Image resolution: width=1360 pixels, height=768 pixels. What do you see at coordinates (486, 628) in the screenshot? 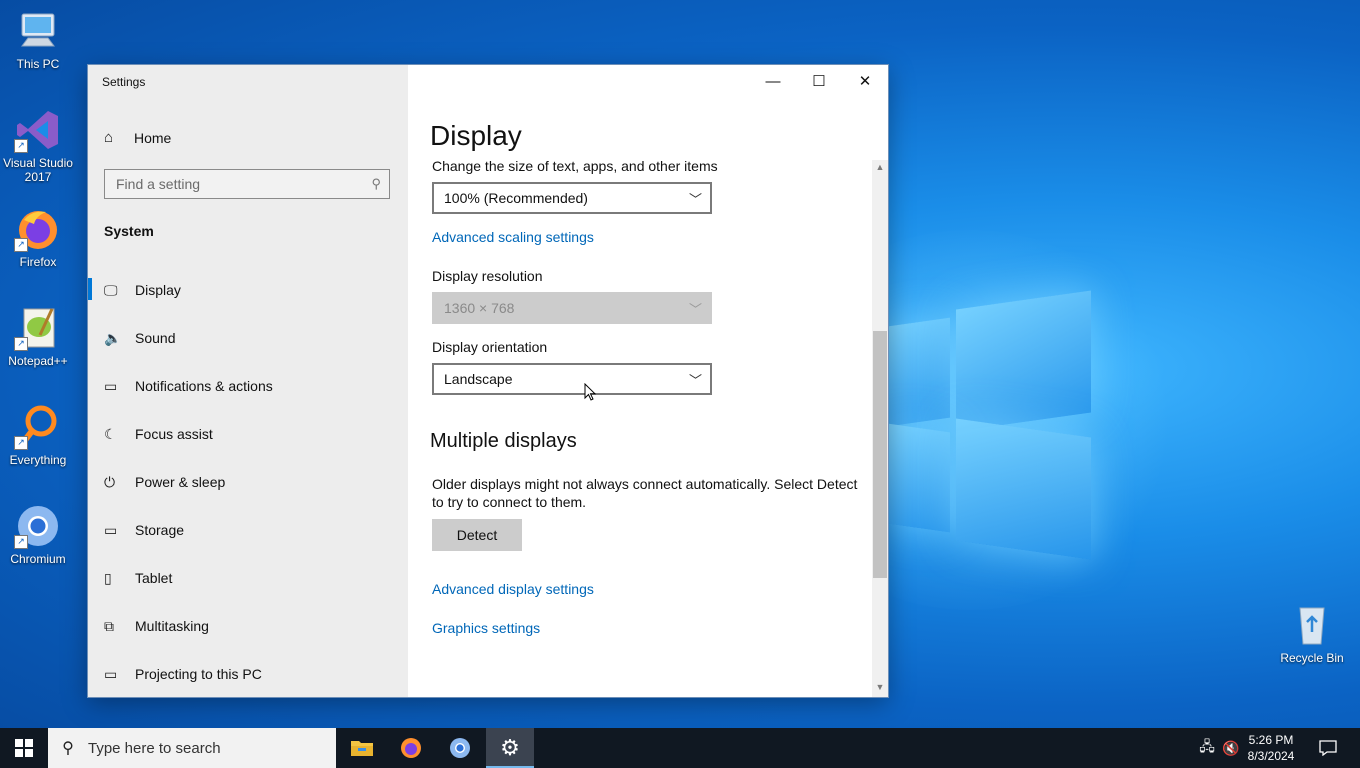
I see `graphics-settings-link: Graphics settings` at bounding box center [486, 628].